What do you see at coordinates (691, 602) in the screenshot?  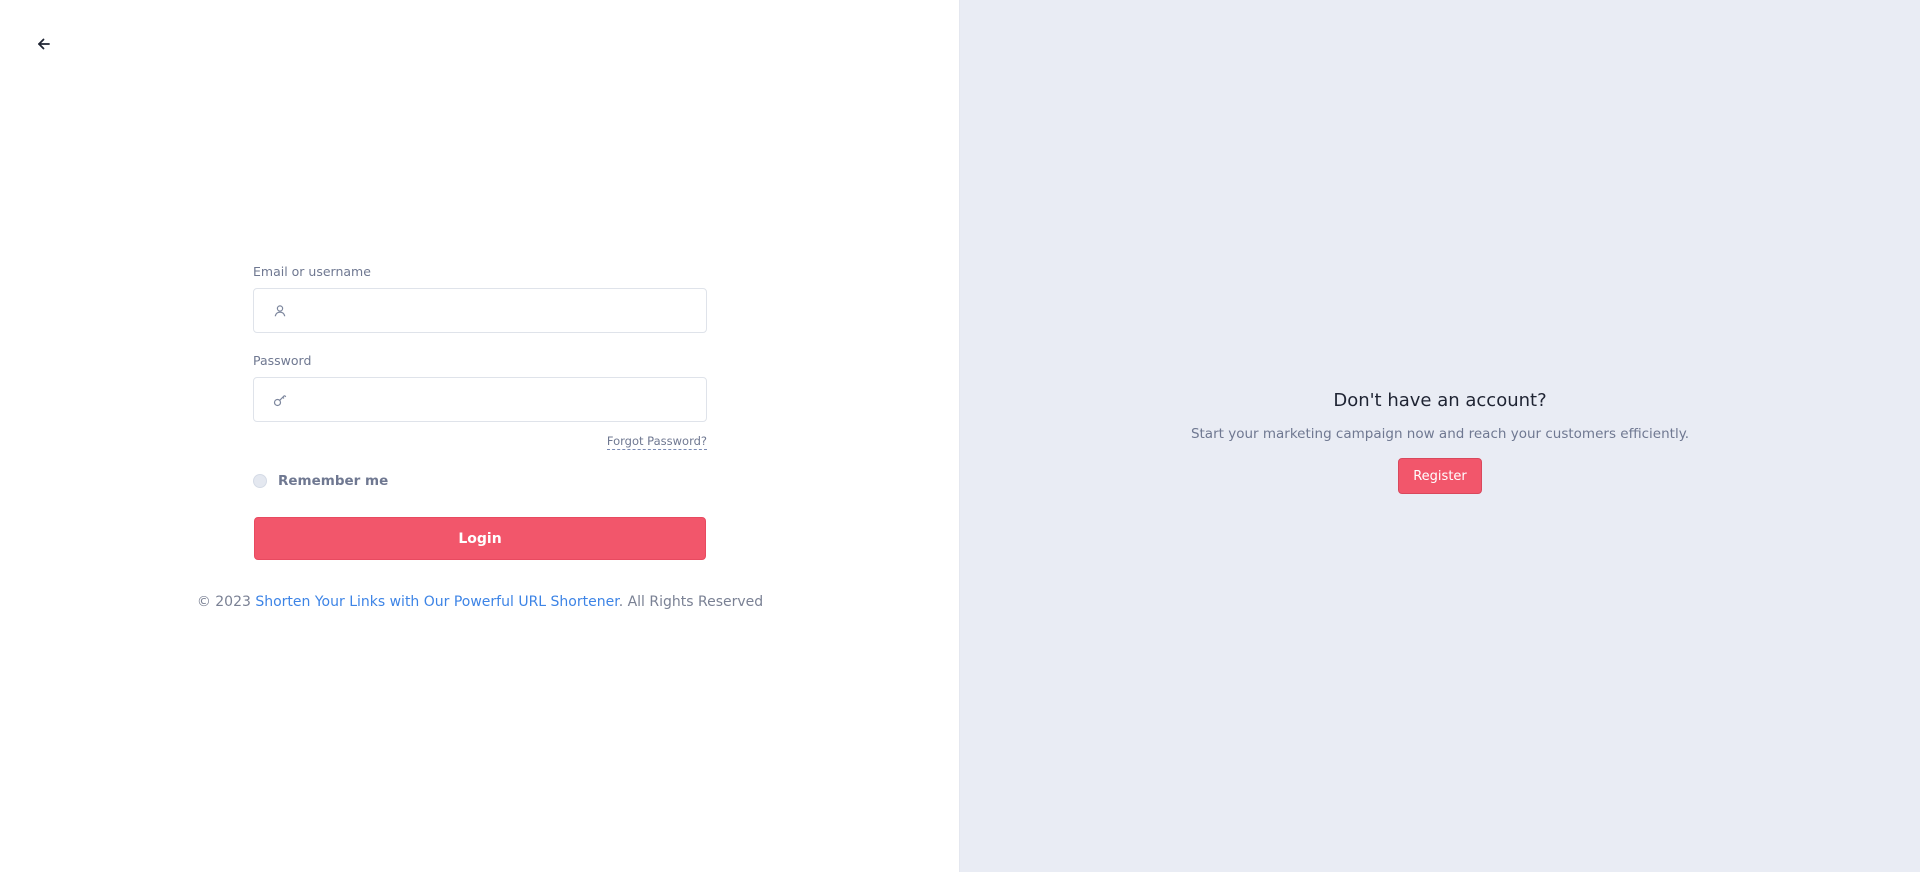 I see `copyright-suffix: . All Rights Reserved` at bounding box center [691, 602].